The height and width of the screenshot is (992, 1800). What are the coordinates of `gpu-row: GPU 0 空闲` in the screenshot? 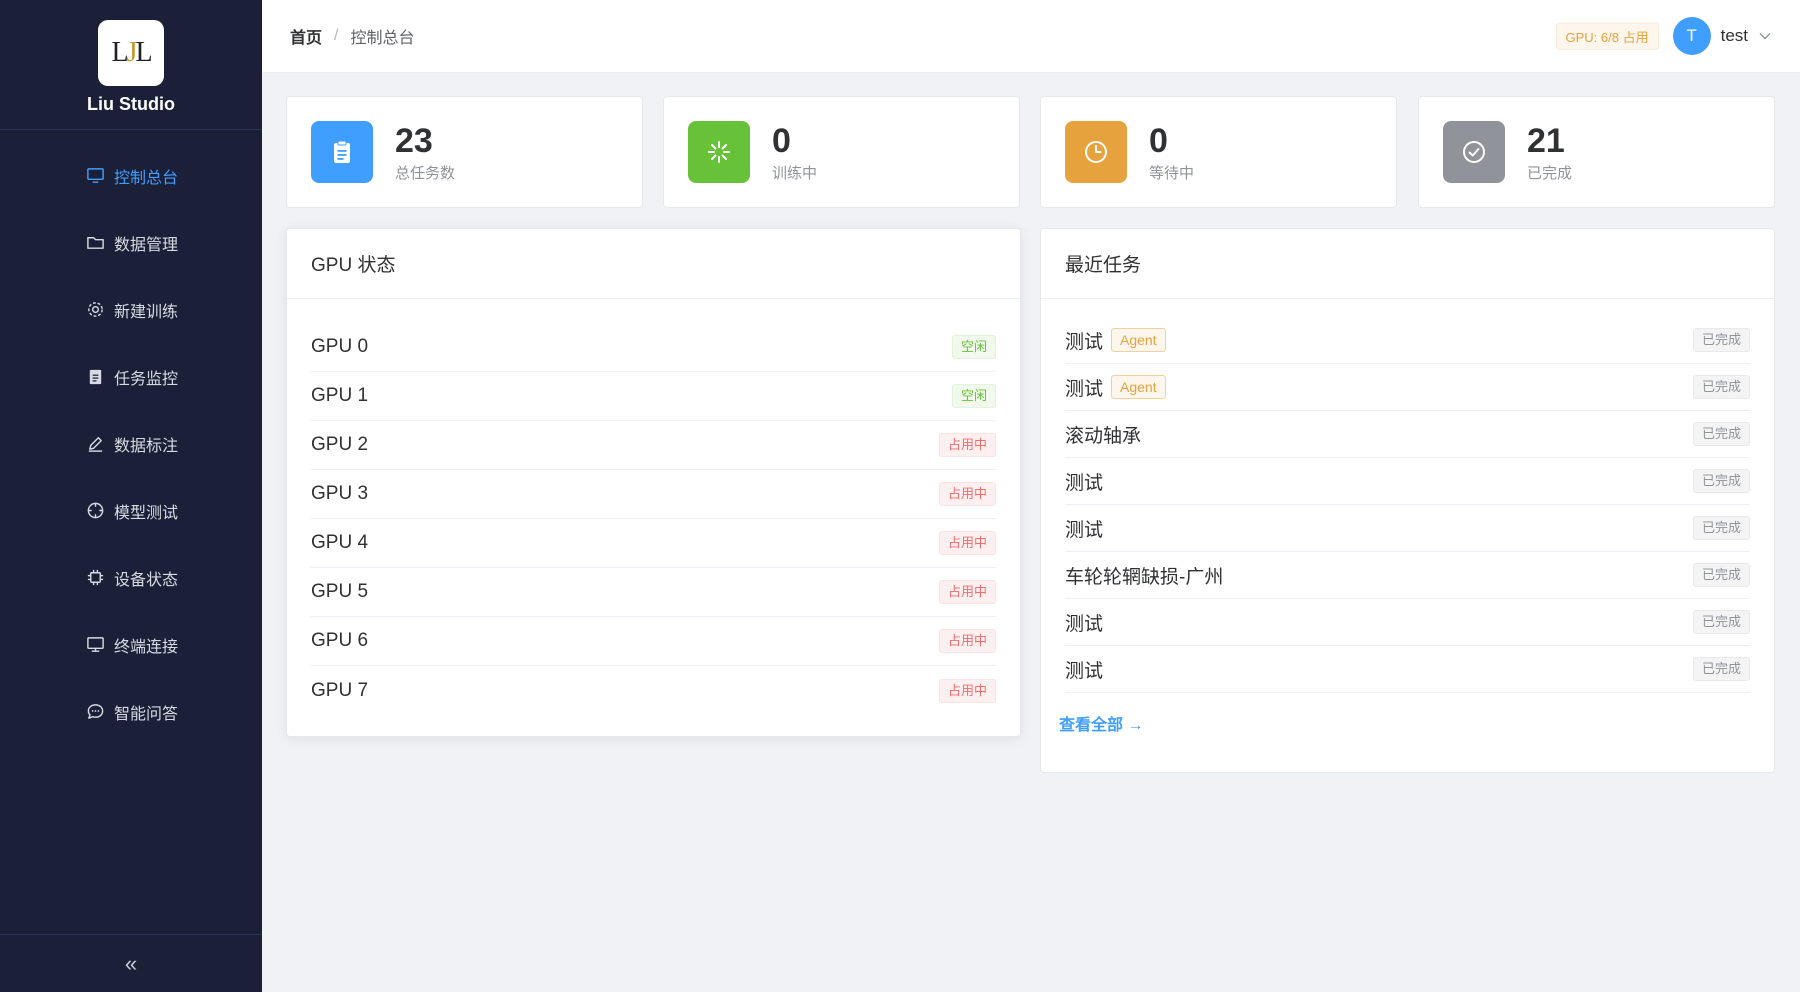 It's located at (653, 347).